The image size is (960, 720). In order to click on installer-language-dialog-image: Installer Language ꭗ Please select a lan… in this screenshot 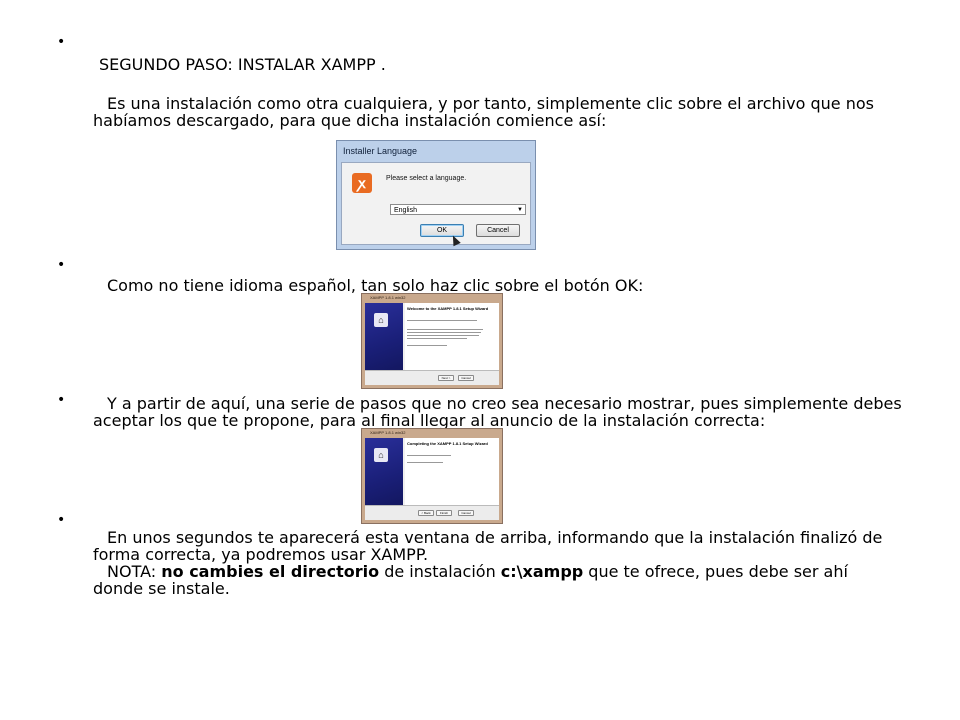, I will do `click(436, 195)`.